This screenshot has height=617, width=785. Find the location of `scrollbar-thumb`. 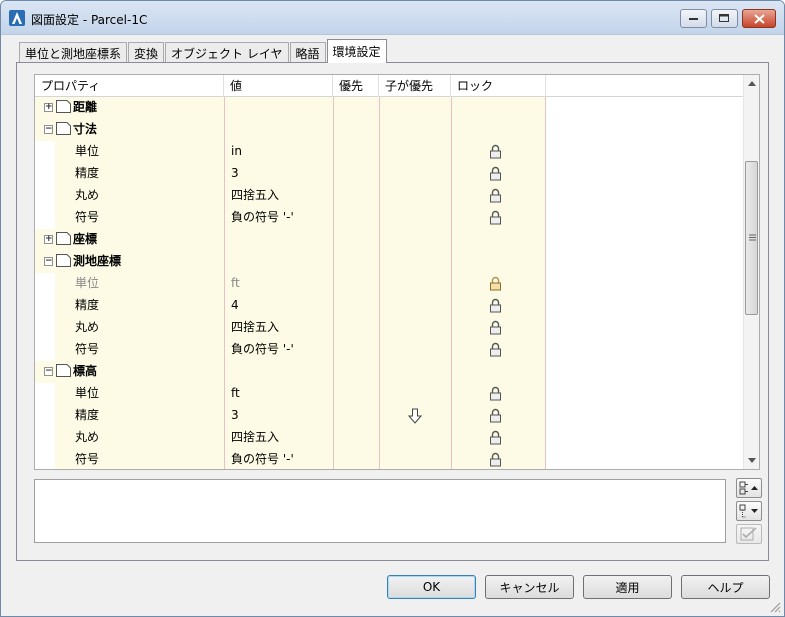

scrollbar-thumb is located at coordinates (751, 238).